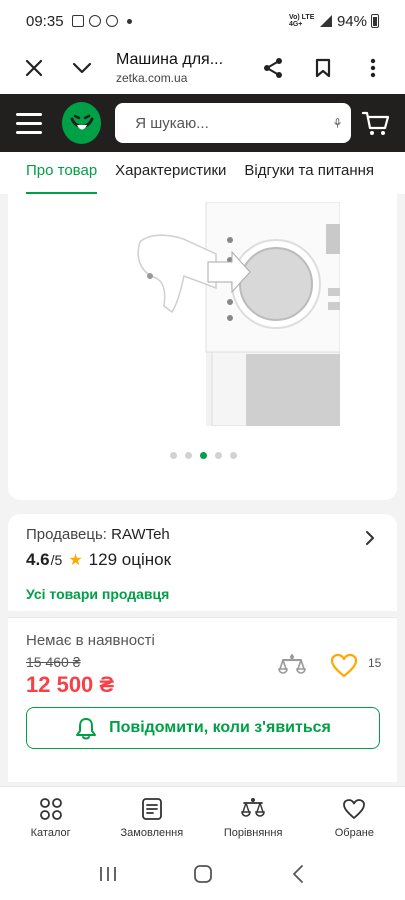 The width and height of the screenshot is (405, 900). I want to click on nav-catalog-label: Каталог, so click(50, 832).